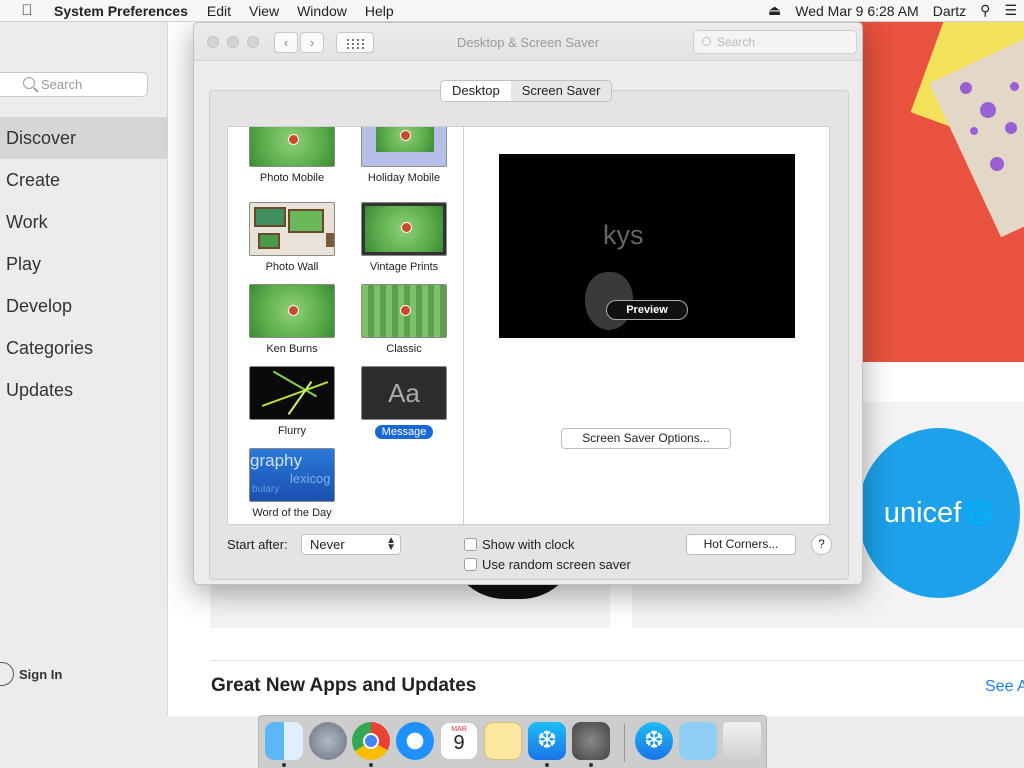 The image size is (1024, 768). Describe the element at coordinates (257, 544) in the screenshot. I see `start-after-label: Start after:` at that location.